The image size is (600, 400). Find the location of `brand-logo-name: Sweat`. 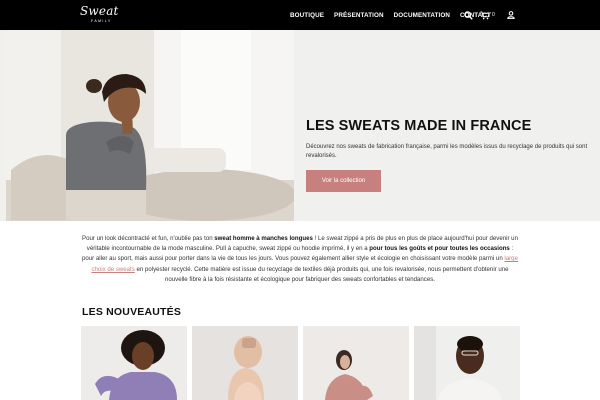

brand-logo-name: Sweat is located at coordinates (99, 11).